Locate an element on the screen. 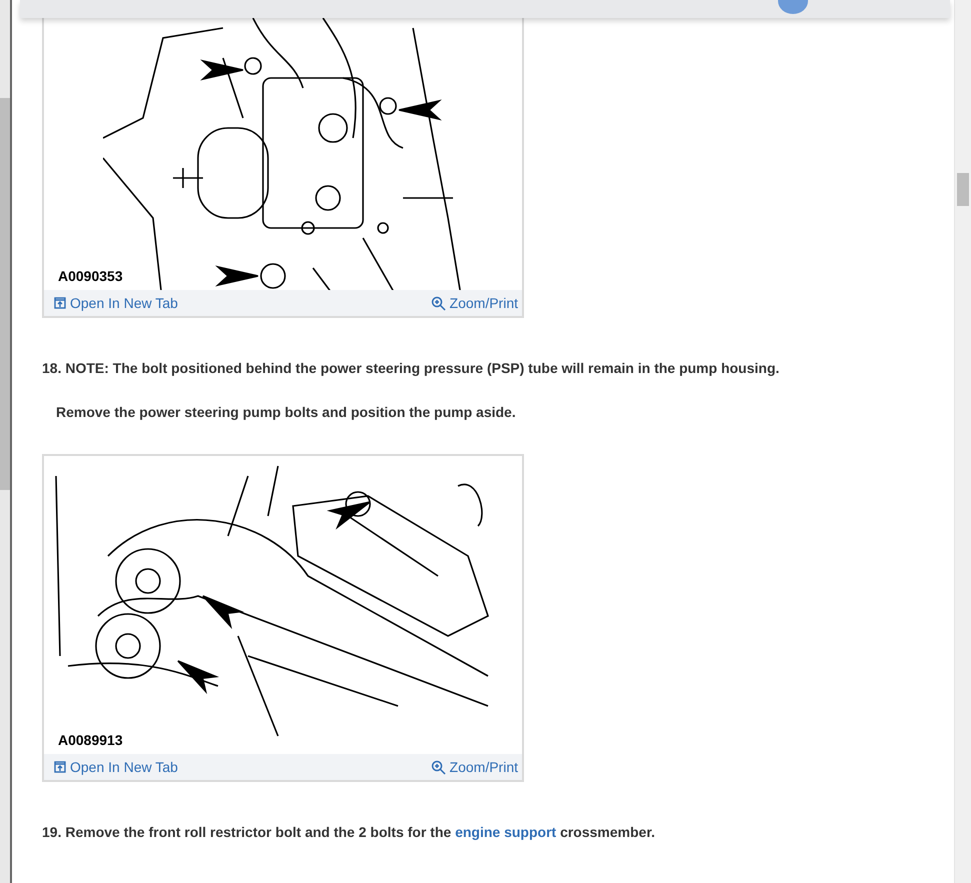  engine-support-link: engine support is located at coordinates (505, 832).